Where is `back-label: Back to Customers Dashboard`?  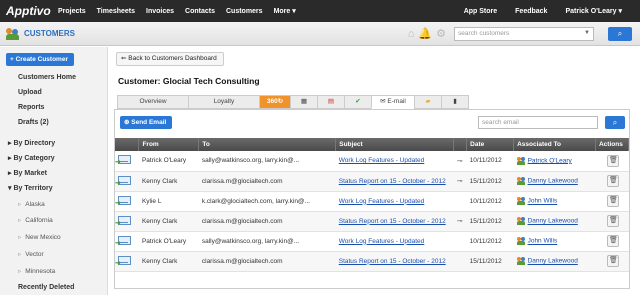 back-label: Back to Customers Dashboard is located at coordinates (172, 58).